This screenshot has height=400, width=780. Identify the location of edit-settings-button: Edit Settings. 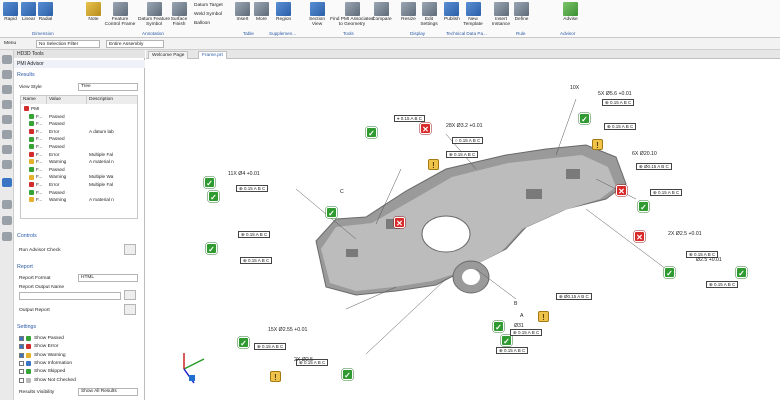
(429, 14).